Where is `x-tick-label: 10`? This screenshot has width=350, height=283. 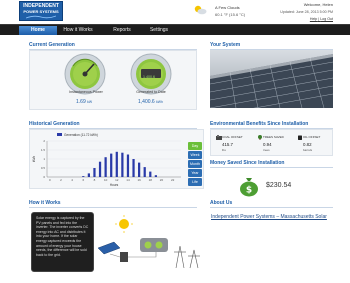
x-tick-label: 10 is located at coordinates (106, 180).